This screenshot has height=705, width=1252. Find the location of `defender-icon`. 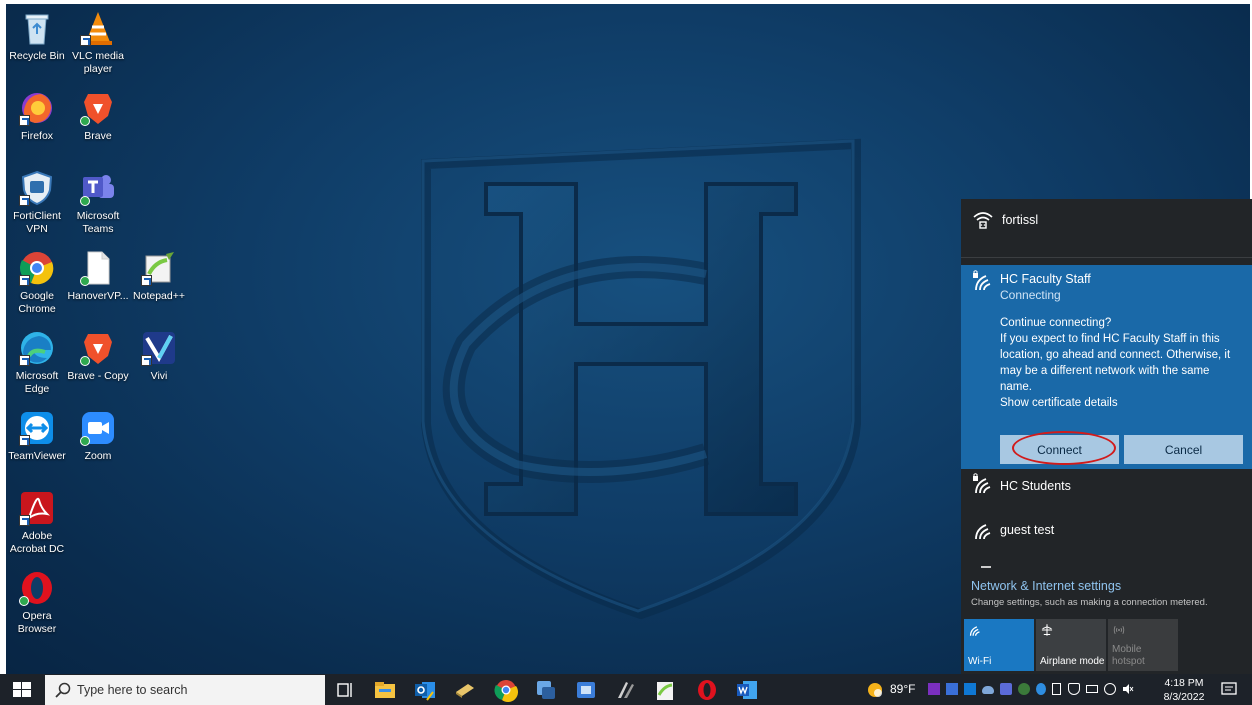

defender-icon is located at coordinates (1074, 689).